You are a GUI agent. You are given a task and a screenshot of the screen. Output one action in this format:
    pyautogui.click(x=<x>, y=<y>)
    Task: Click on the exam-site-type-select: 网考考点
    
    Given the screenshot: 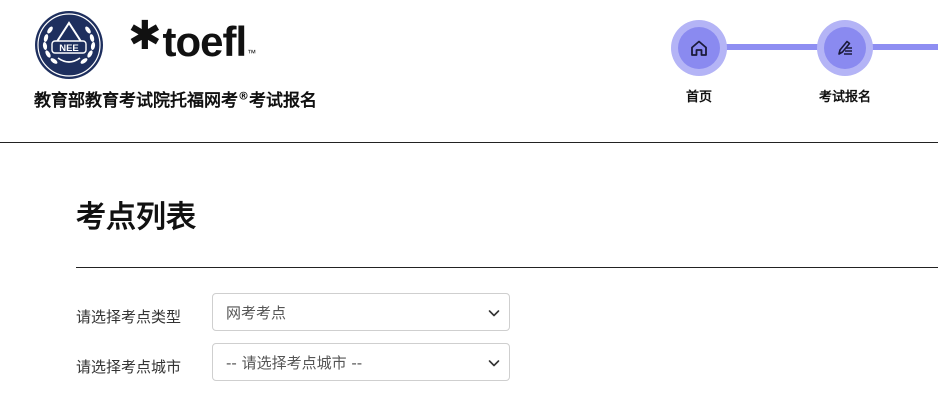 What is the action you would take?
    pyautogui.click(x=361, y=312)
    